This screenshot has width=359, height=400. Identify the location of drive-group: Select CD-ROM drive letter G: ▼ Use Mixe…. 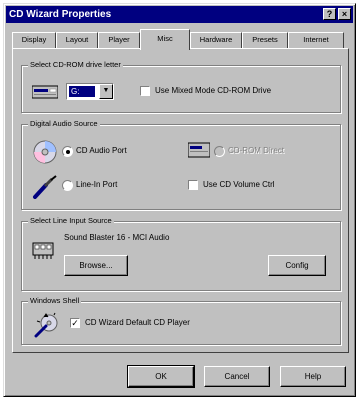
(181, 86).